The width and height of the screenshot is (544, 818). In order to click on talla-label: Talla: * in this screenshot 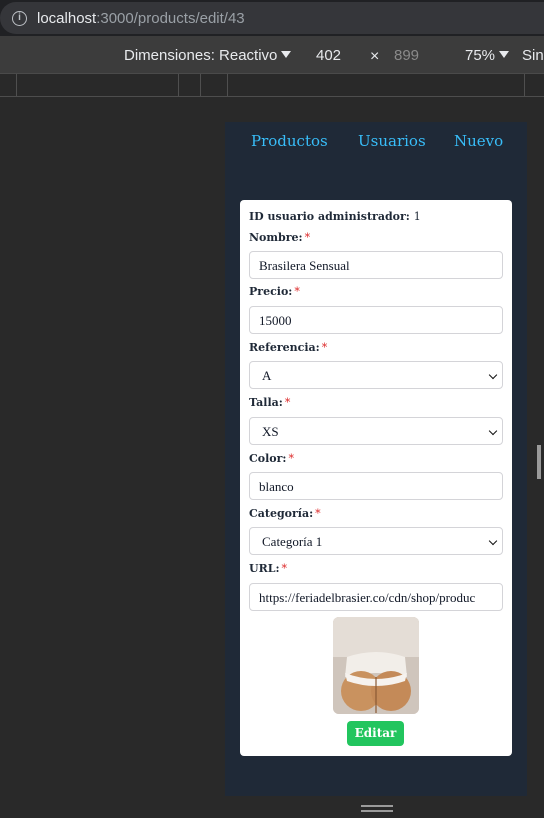, I will do `click(270, 402)`.